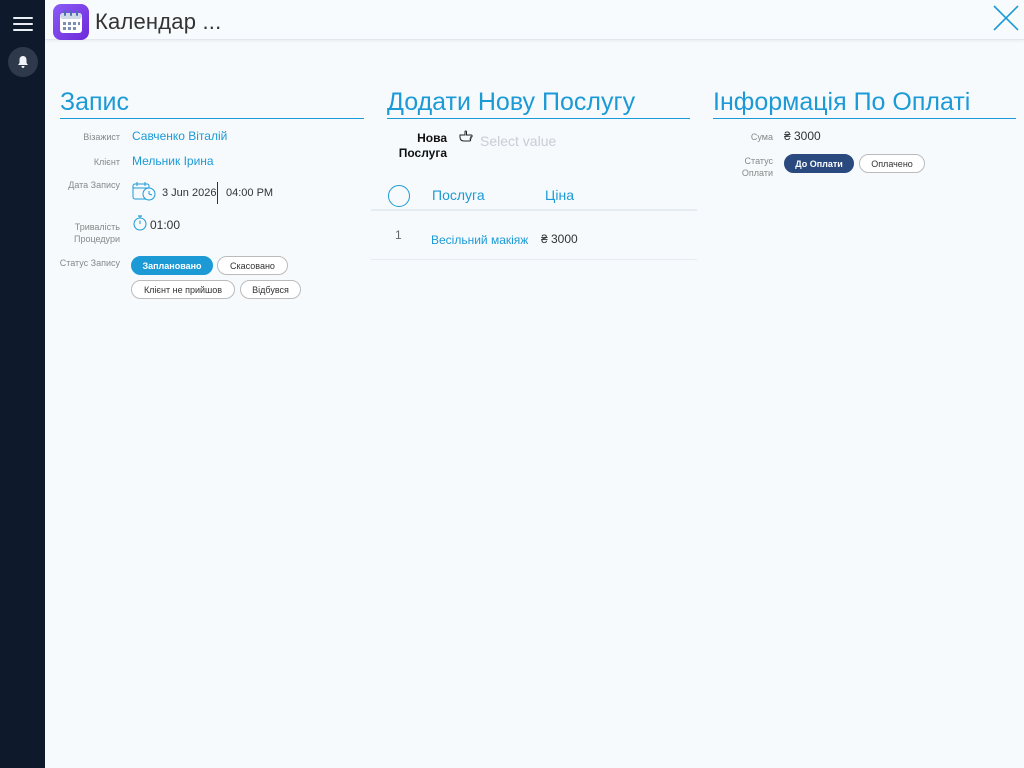  What do you see at coordinates (538, 103) in the screenshot?
I see `service-section-title: Додати Нову Послугу` at bounding box center [538, 103].